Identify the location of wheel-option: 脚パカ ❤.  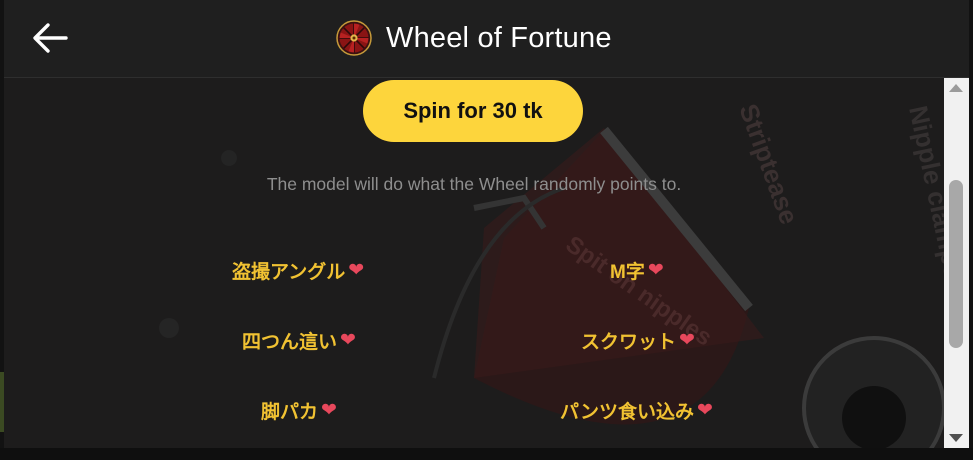
(299, 410).